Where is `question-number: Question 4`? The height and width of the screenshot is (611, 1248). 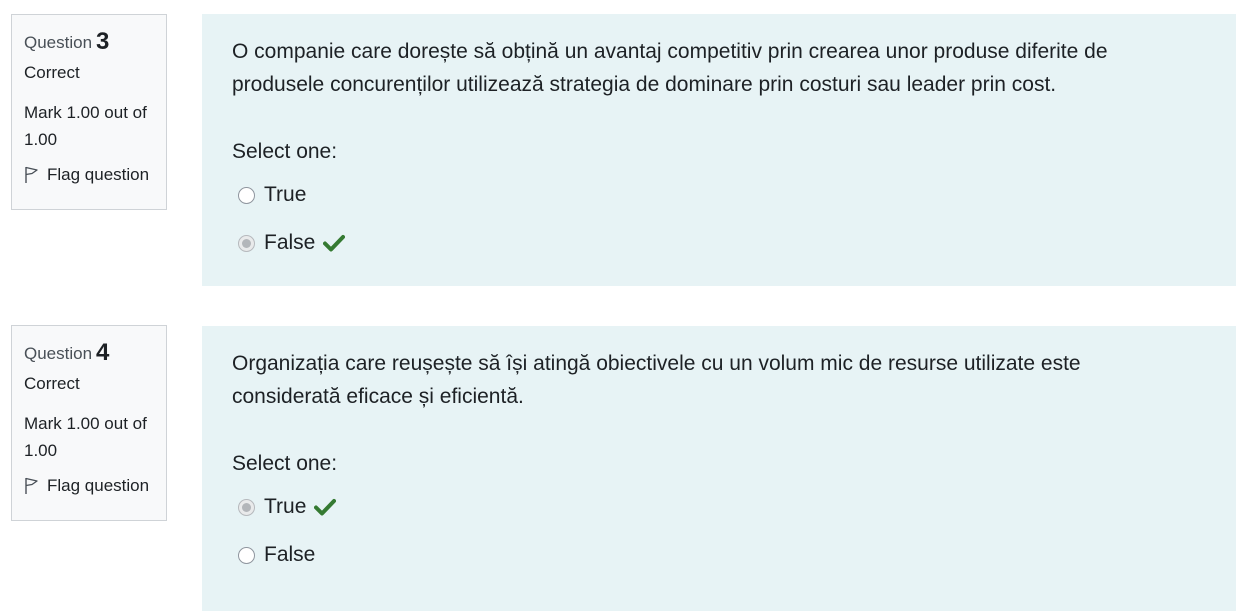 question-number: Question 4 is located at coordinates (95, 353).